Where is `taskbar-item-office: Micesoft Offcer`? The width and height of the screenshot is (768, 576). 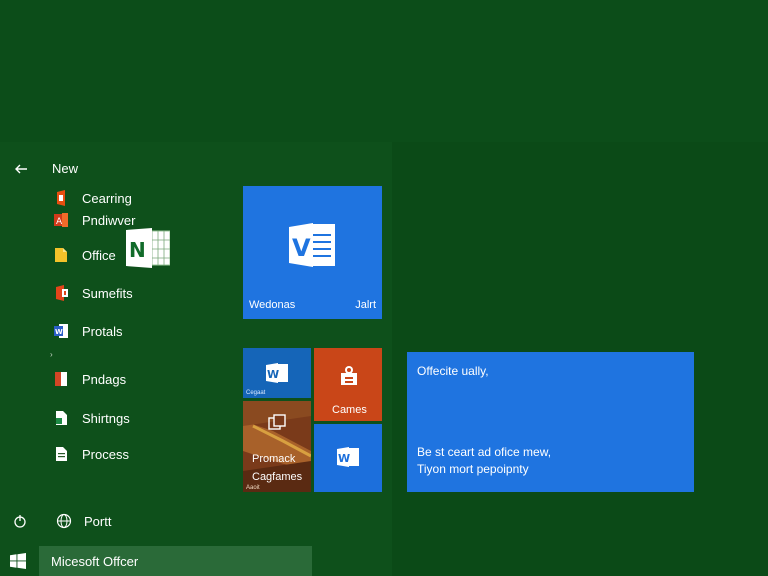
taskbar-item-office: Micesoft Offcer is located at coordinates (175, 561).